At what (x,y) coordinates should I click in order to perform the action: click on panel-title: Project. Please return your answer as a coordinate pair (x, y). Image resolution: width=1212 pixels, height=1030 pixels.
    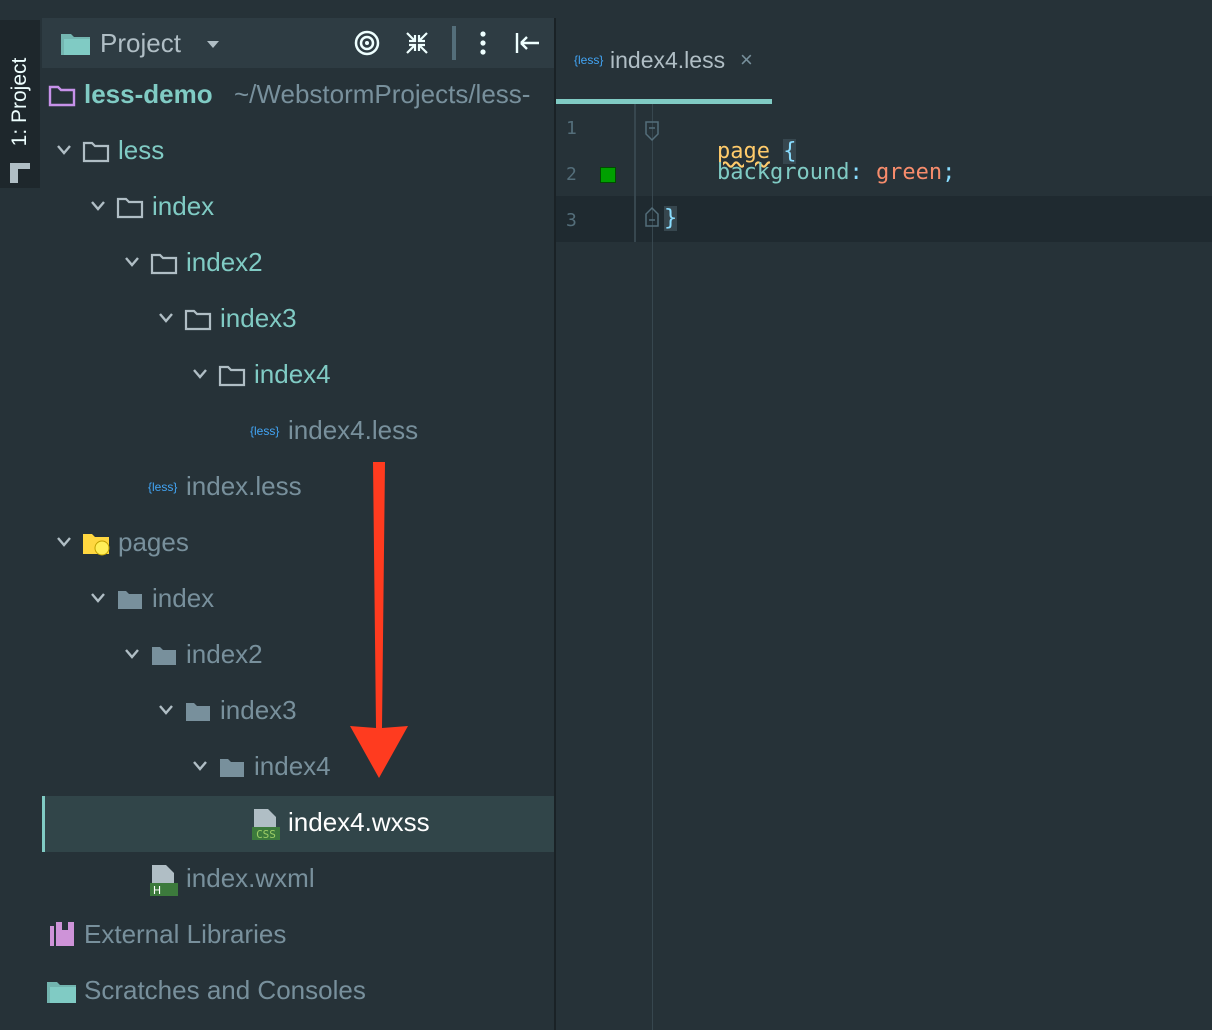
    Looking at the image, I should click on (140, 43).